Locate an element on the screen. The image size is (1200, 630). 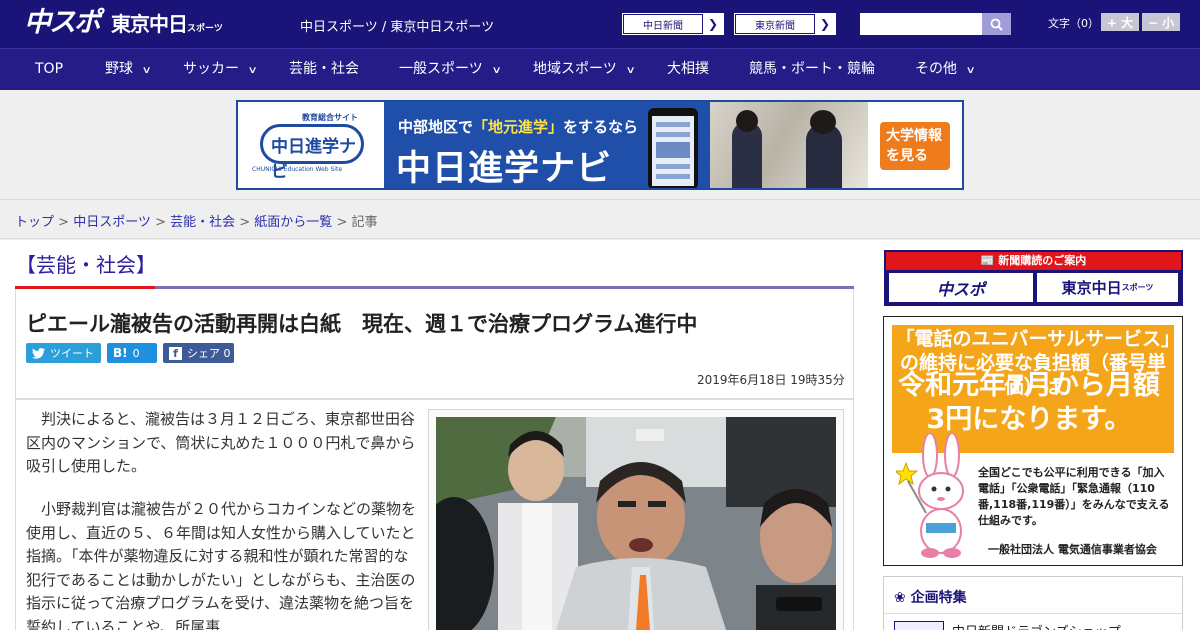
search-input is located at coordinates (921, 24).